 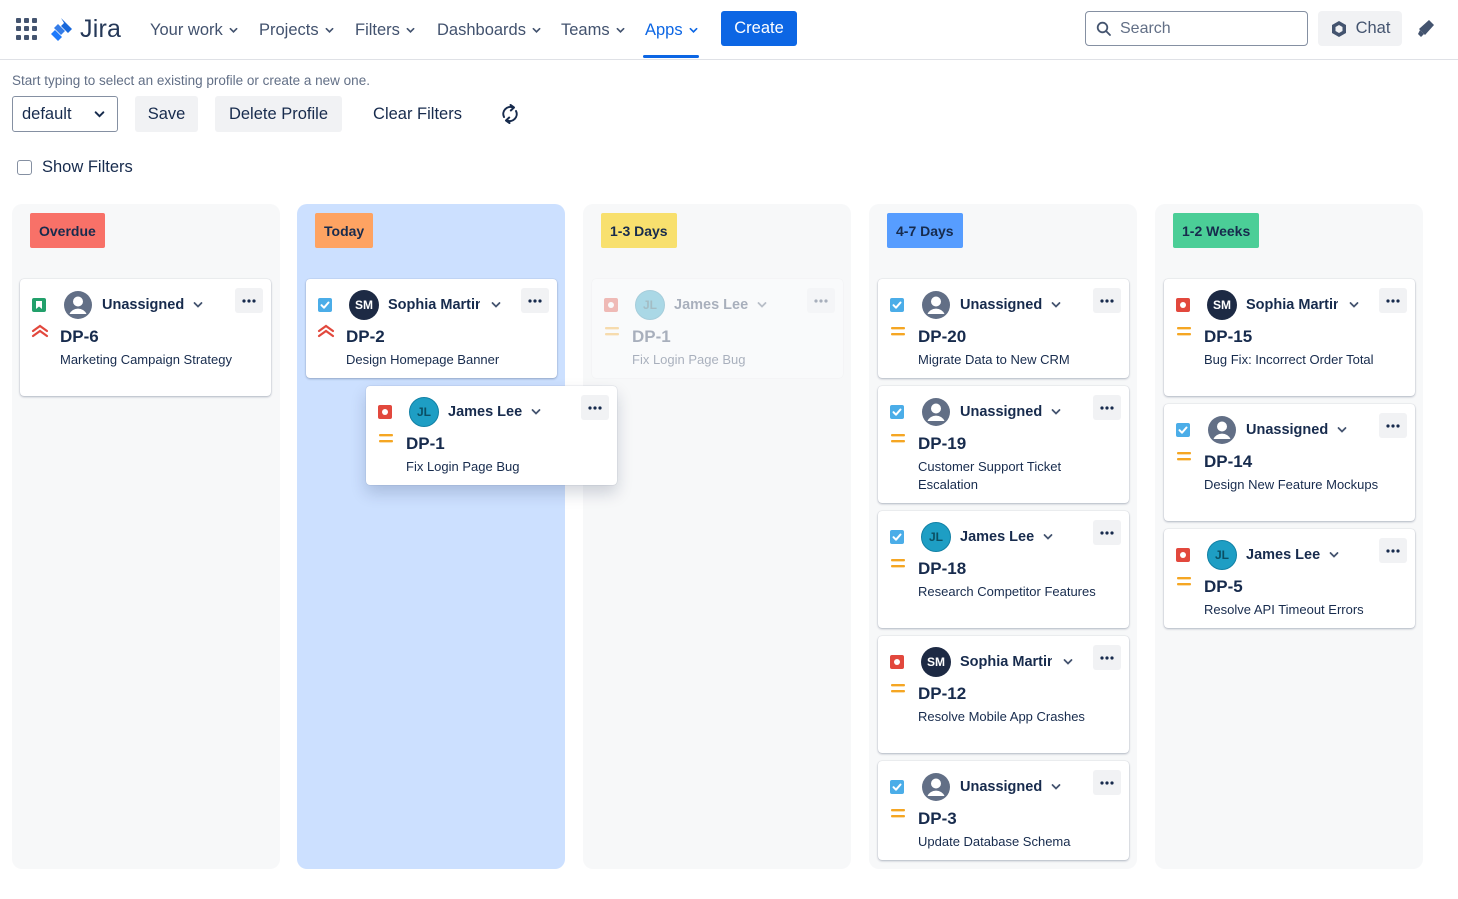 What do you see at coordinates (385, 30) in the screenshot?
I see `nav-filters: Filters` at bounding box center [385, 30].